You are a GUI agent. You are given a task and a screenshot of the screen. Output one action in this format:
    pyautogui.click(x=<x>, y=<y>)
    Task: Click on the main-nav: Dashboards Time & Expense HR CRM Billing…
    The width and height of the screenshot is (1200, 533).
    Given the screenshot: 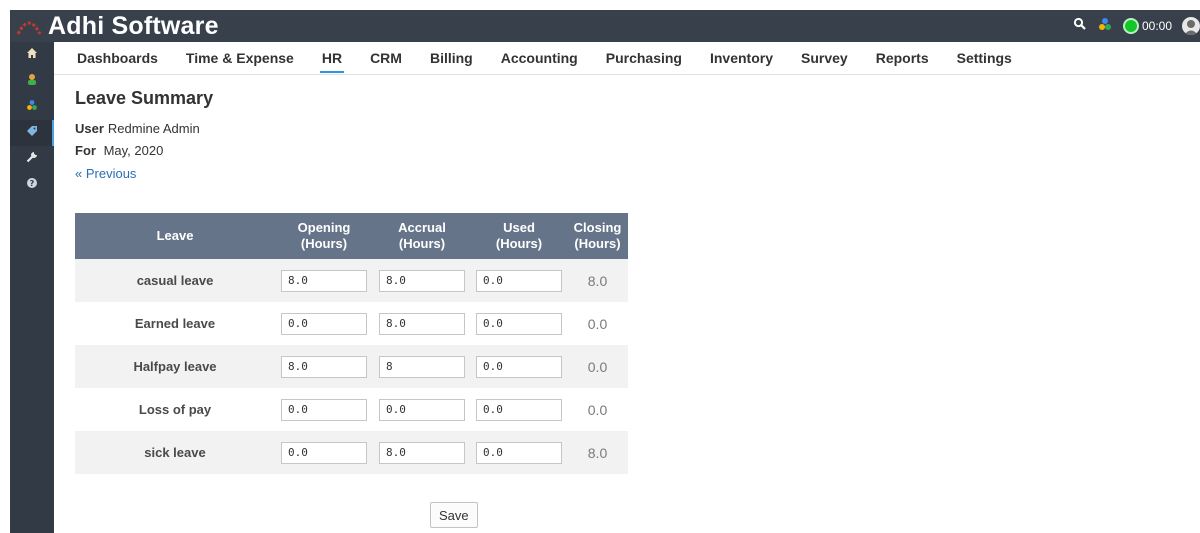 What is the action you would take?
    pyautogui.click(x=627, y=58)
    